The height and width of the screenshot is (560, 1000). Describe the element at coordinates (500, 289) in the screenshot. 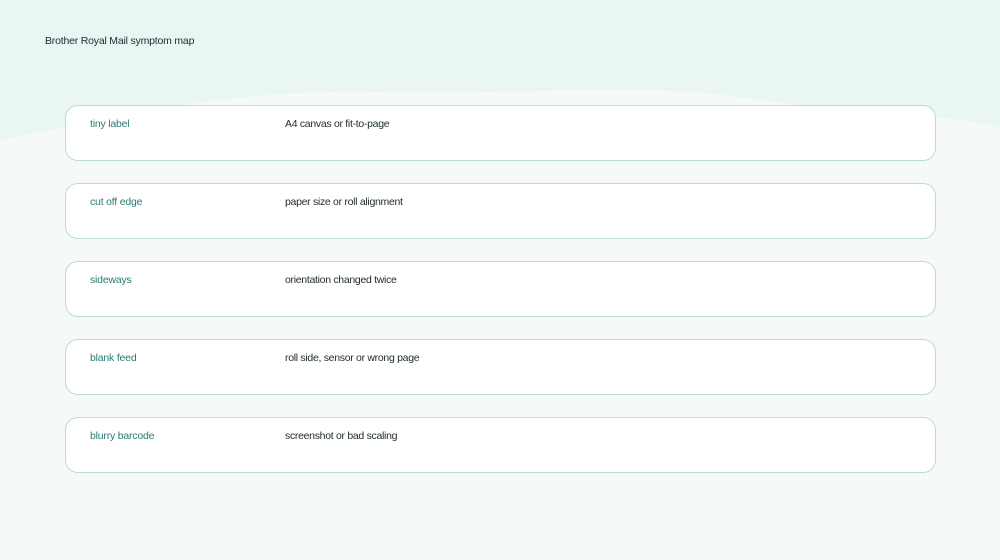

I see `symptom-row: sideways orientation changed twice` at that location.